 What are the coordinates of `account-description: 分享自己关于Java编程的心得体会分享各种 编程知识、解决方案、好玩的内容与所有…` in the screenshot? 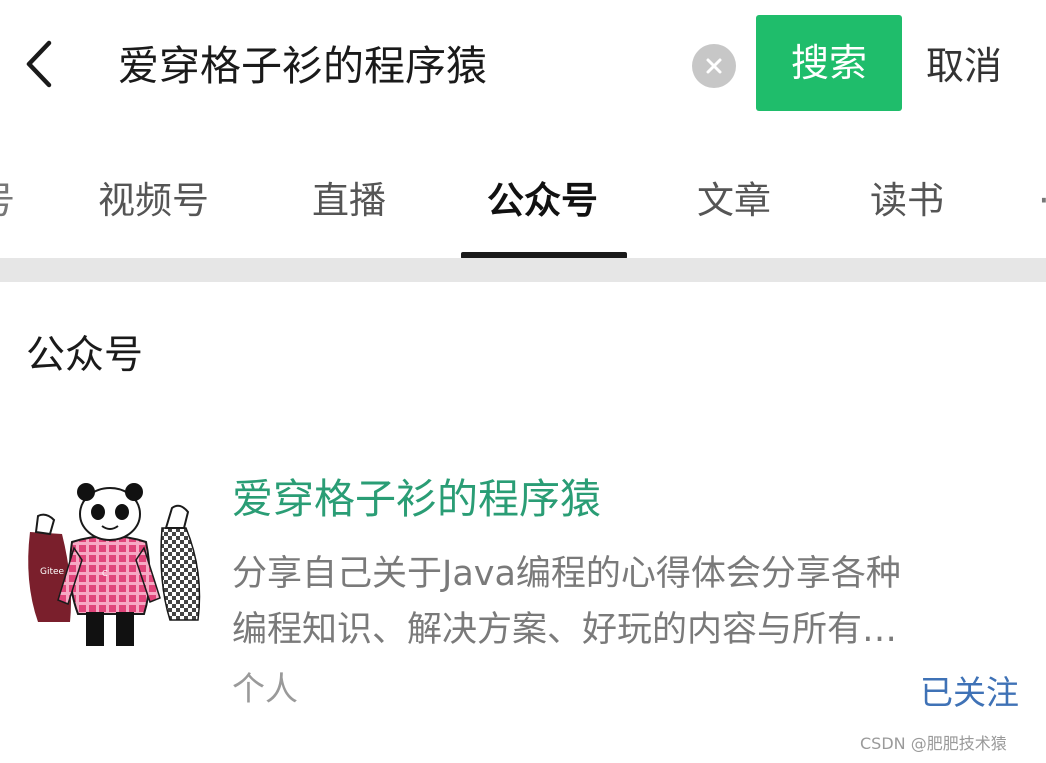 It's located at (627, 602).